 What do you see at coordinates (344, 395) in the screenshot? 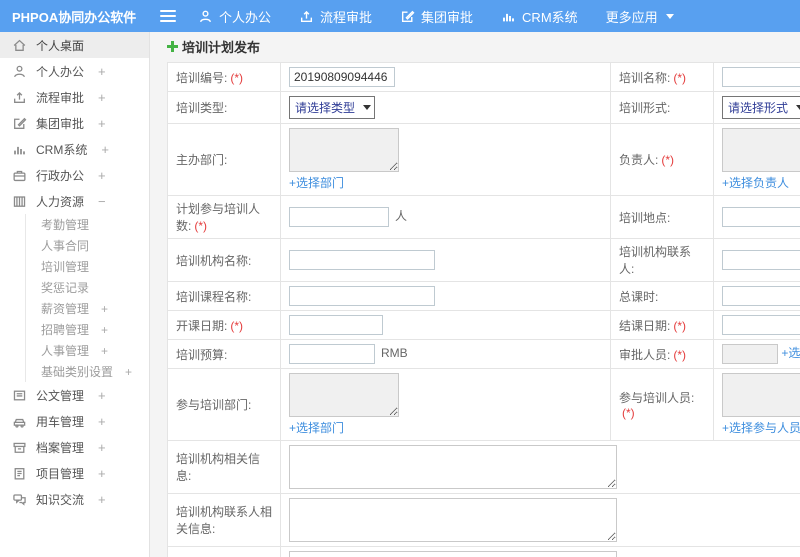
I see `participating-departments-box` at bounding box center [344, 395].